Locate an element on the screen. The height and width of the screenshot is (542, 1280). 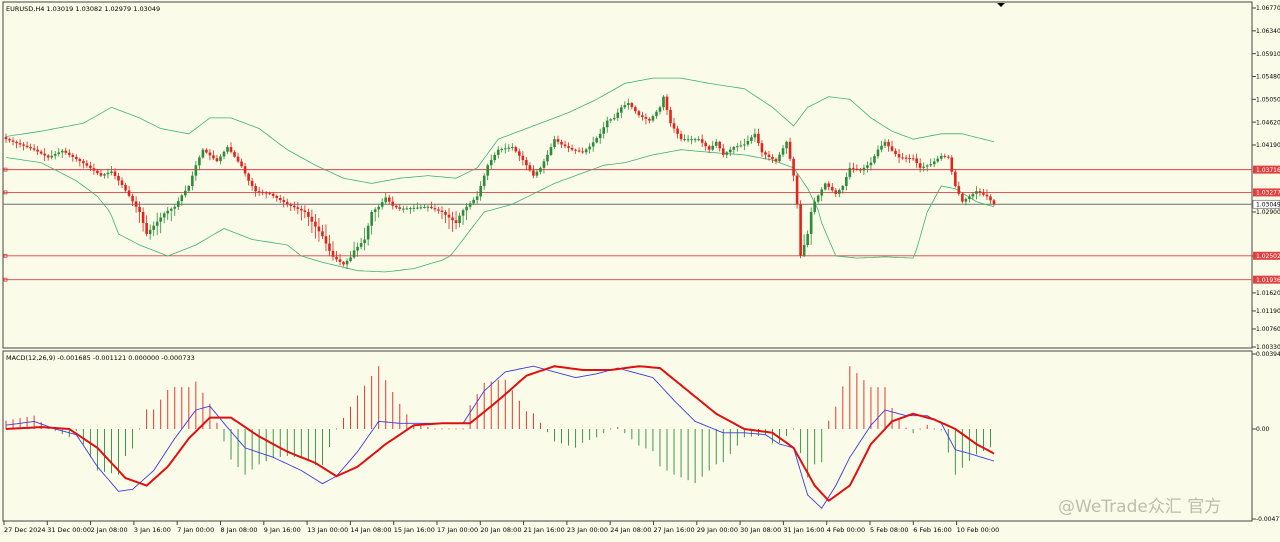
time-axis-label: 21 Jan 16:00 is located at coordinates (544, 530).